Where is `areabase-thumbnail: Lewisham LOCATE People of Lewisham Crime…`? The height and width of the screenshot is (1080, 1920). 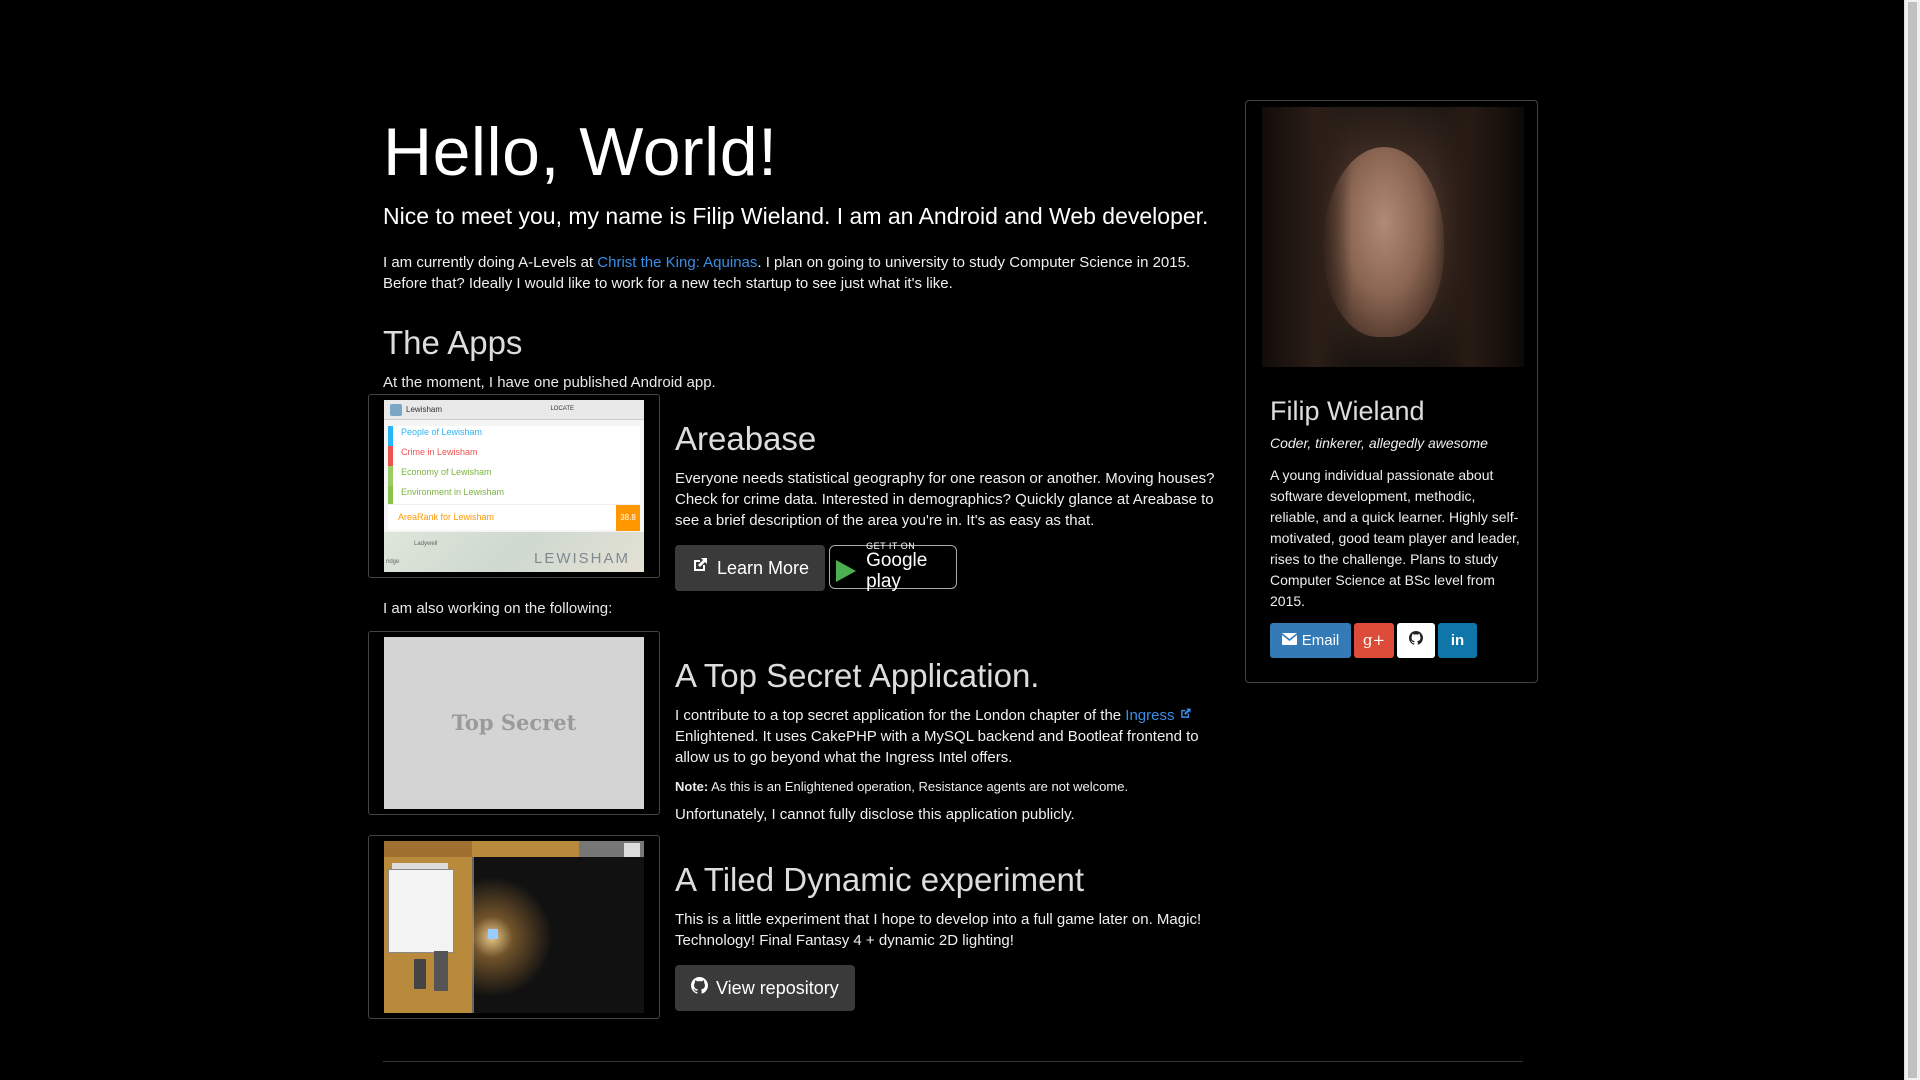
areabase-thumbnail: Lewisham LOCATE People of Lewisham Crime… is located at coordinates (514, 486).